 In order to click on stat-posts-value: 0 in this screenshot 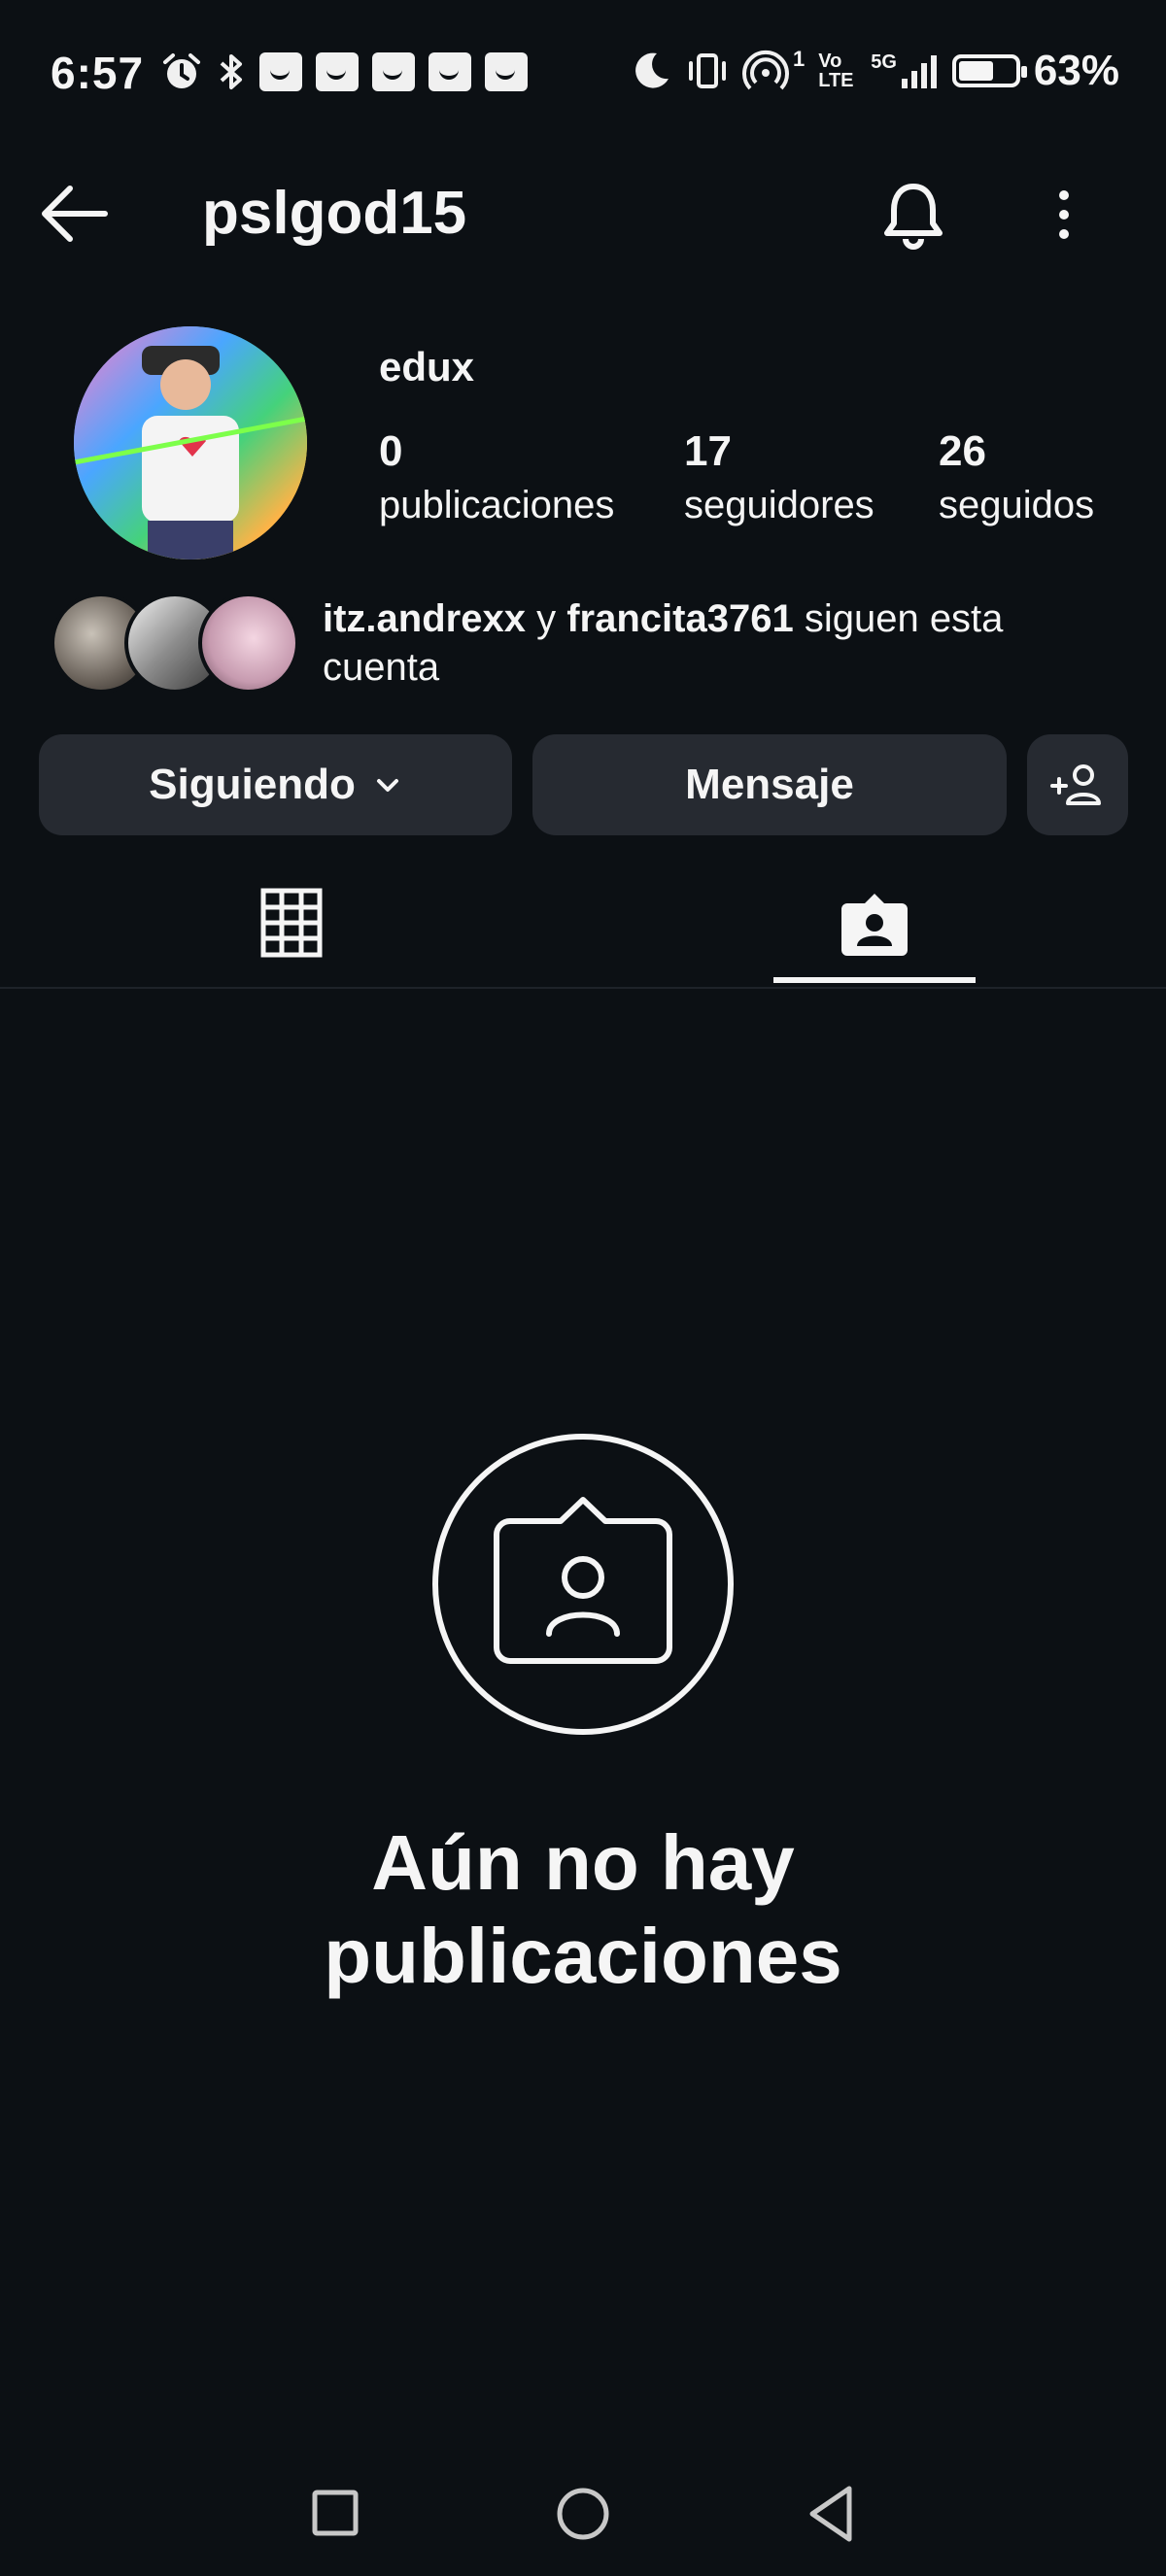, I will do `click(391, 451)`.